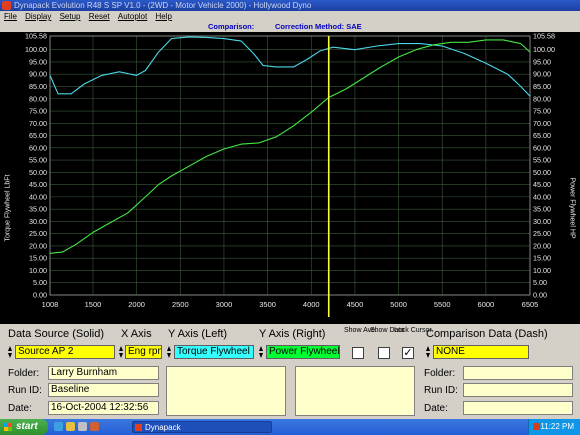  What do you see at coordinates (542, 270) in the screenshot?
I see `y-tick-label-right: 10.00` at bounding box center [542, 270].